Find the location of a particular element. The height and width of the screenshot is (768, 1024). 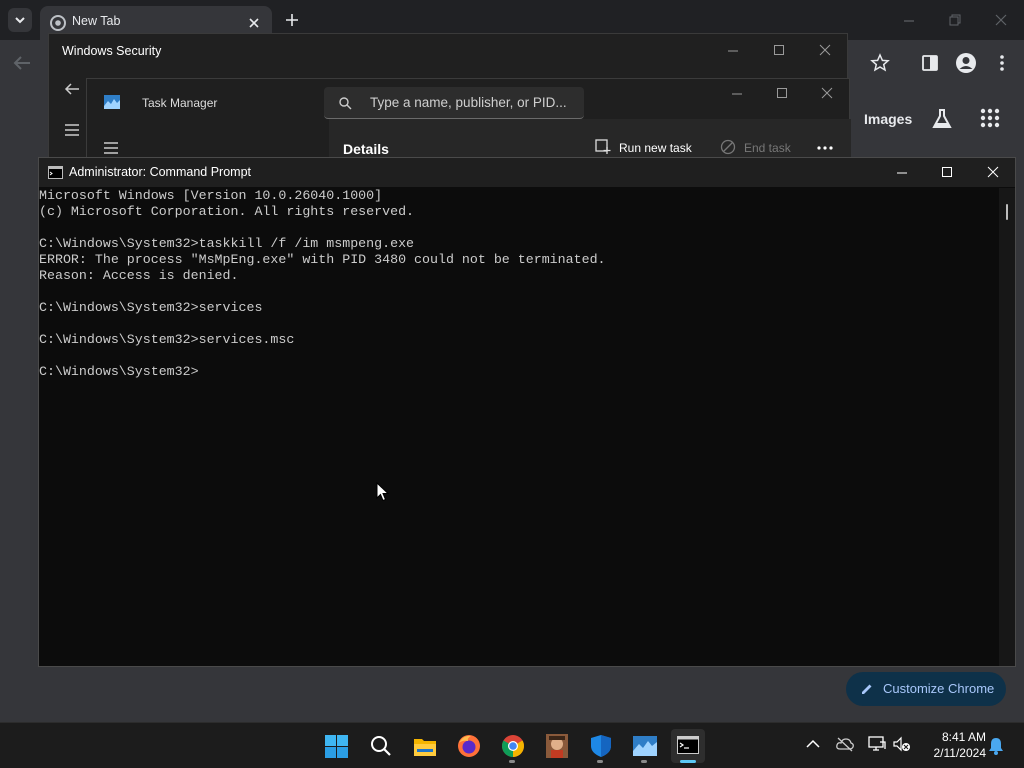

end-task-icon is located at coordinates (728, 147).